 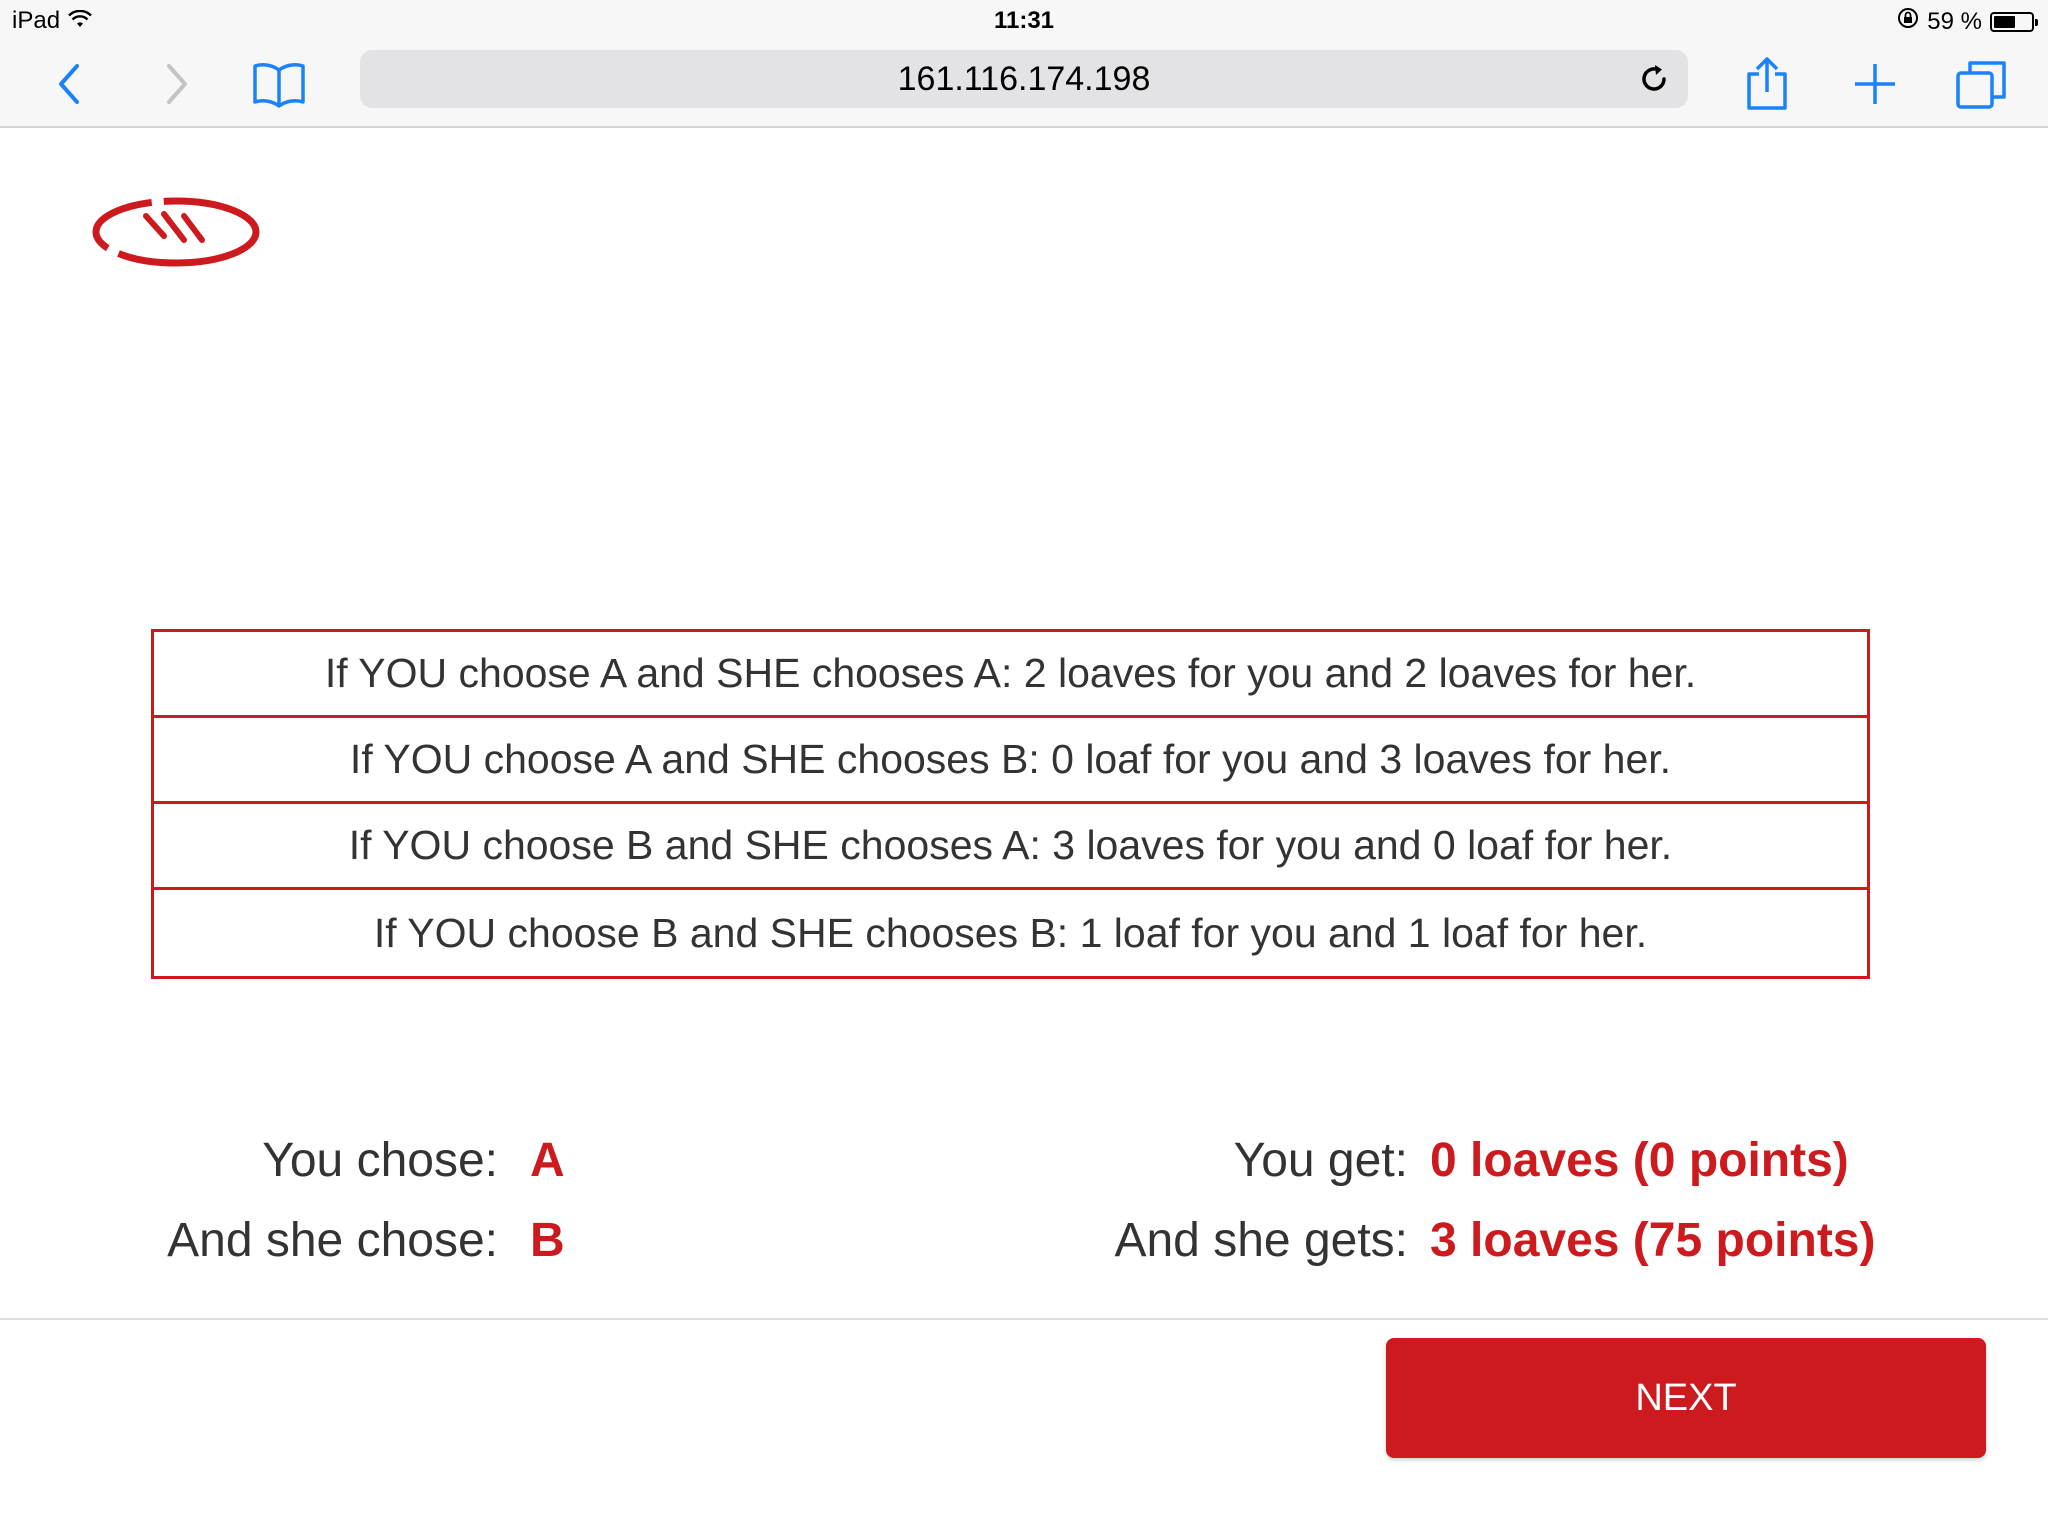 What do you see at coordinates (332, 1240) in the screenshot?
I see `she-chose-label: And she chose:` at bounding box center [332, 1240].